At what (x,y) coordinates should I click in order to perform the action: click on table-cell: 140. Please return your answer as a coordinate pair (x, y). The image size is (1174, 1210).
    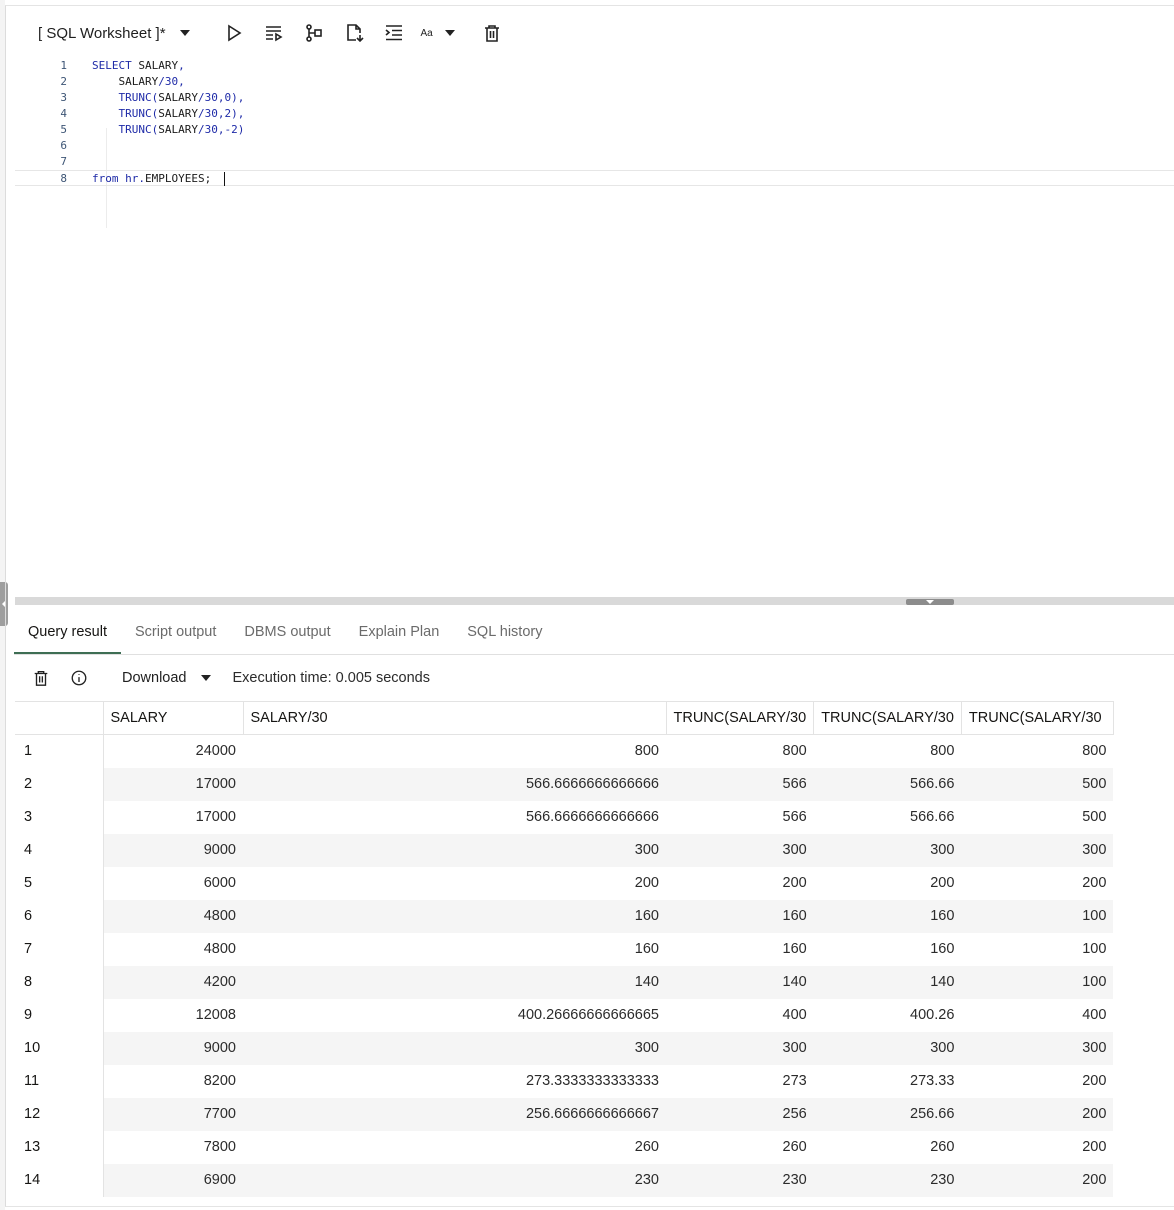
    Looking at the image, I should click on (740, 982).